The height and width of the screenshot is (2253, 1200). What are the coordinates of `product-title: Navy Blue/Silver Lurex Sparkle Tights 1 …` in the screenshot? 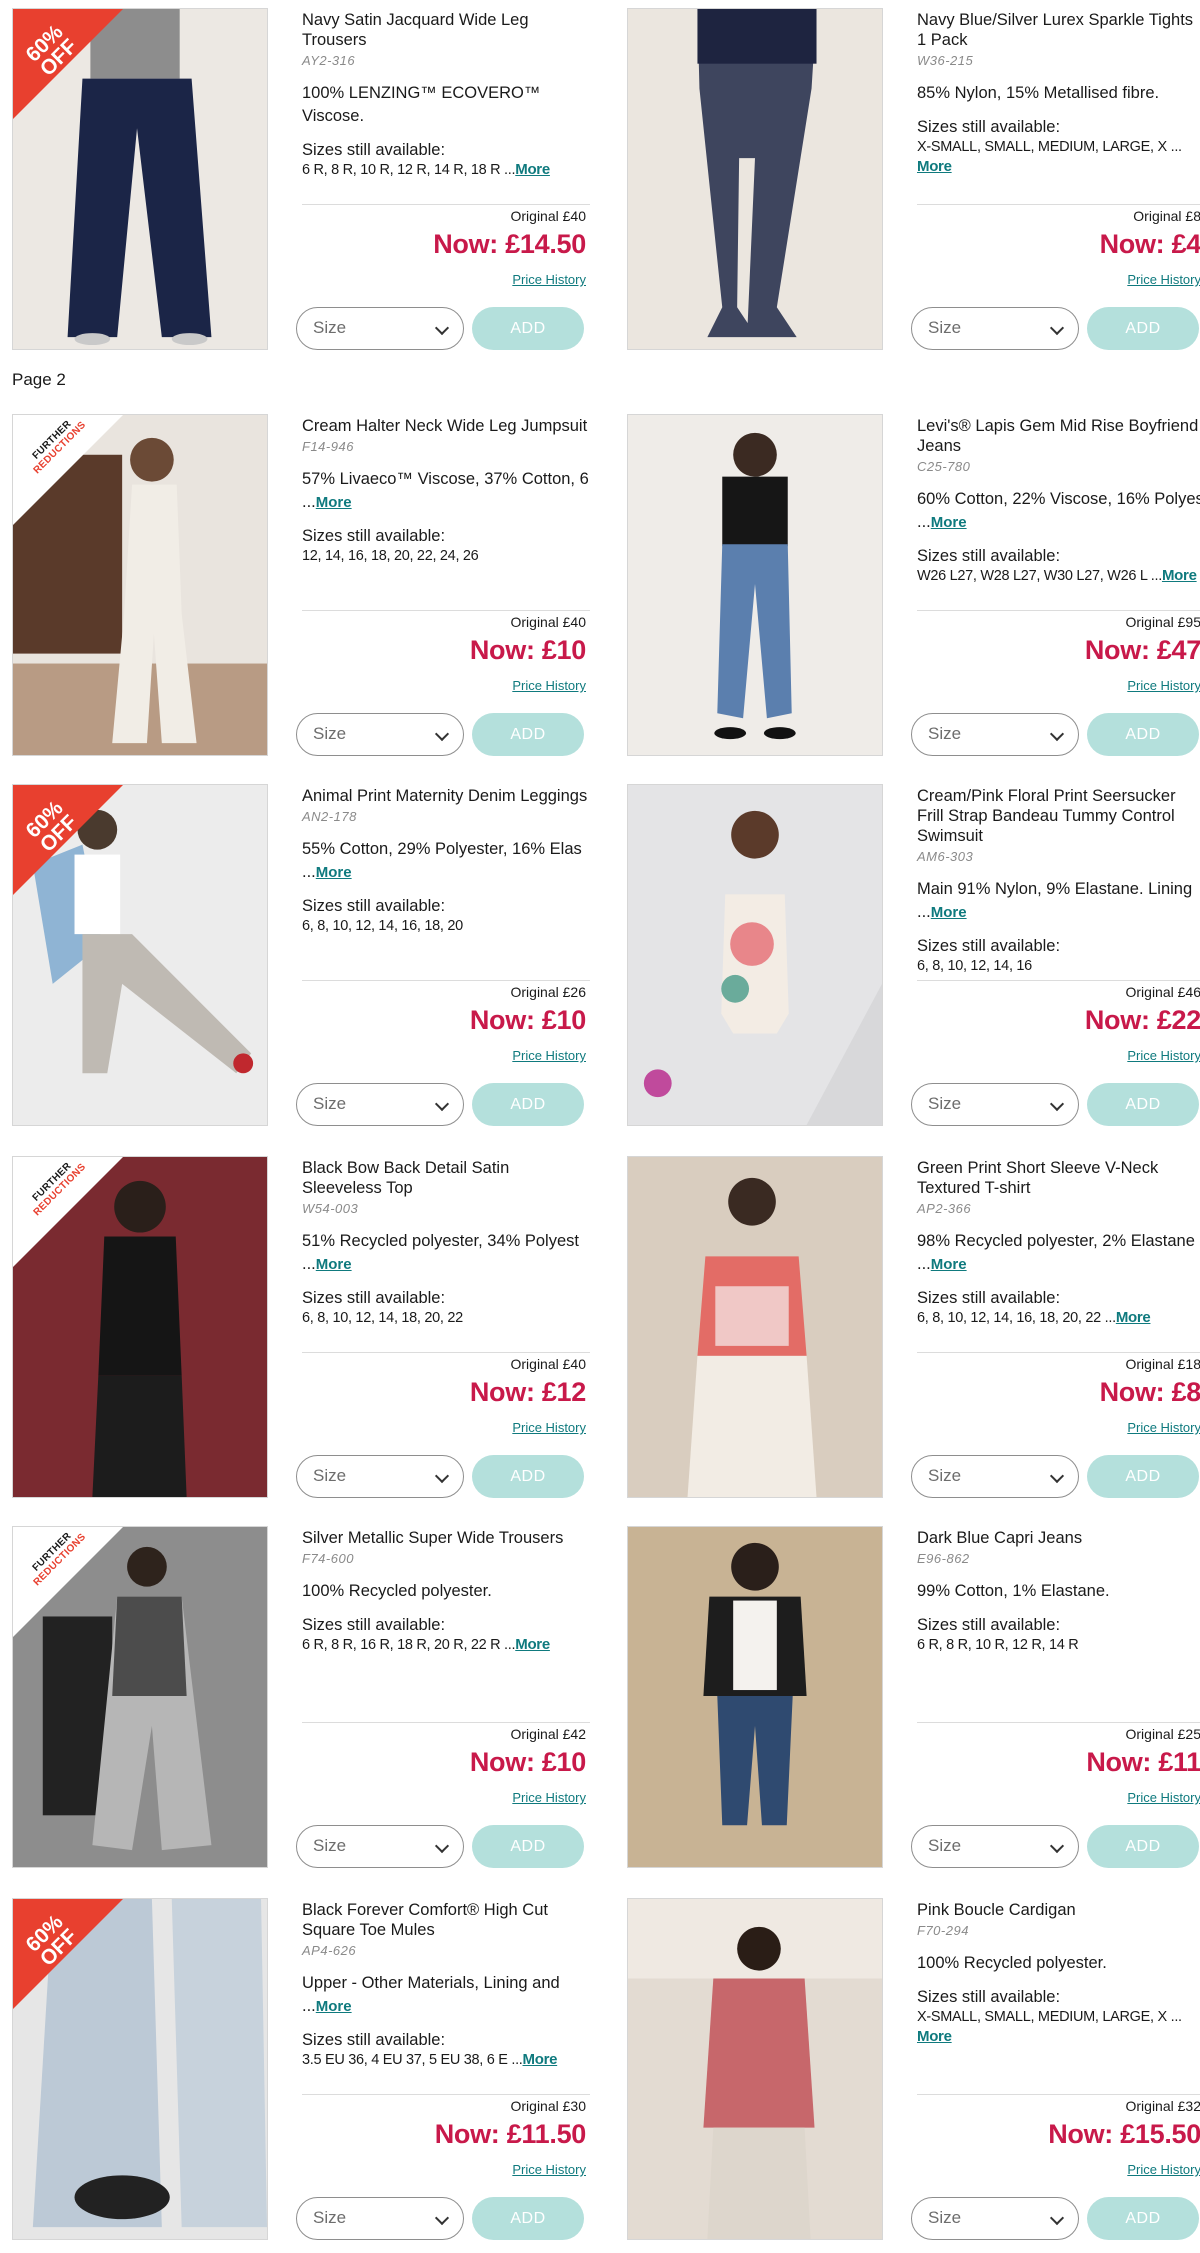 It's located at (1058, 30).